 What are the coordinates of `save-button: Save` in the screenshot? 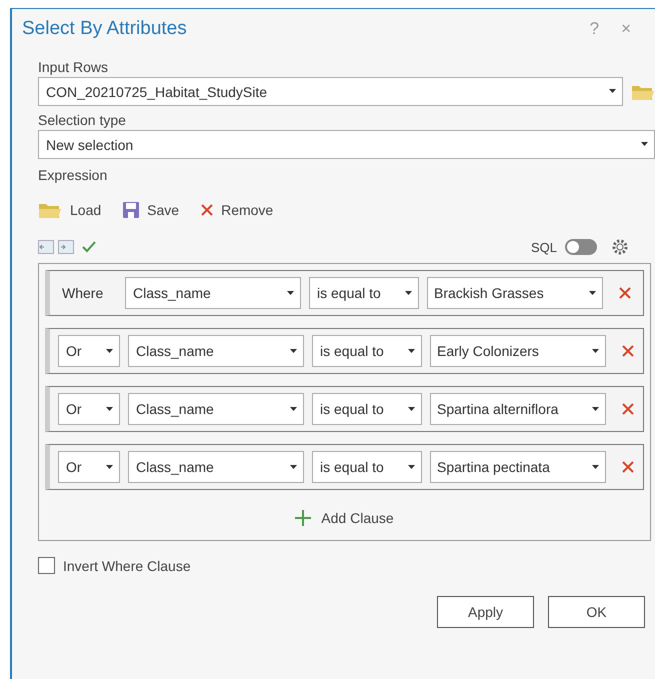 It's located at (151, 210).